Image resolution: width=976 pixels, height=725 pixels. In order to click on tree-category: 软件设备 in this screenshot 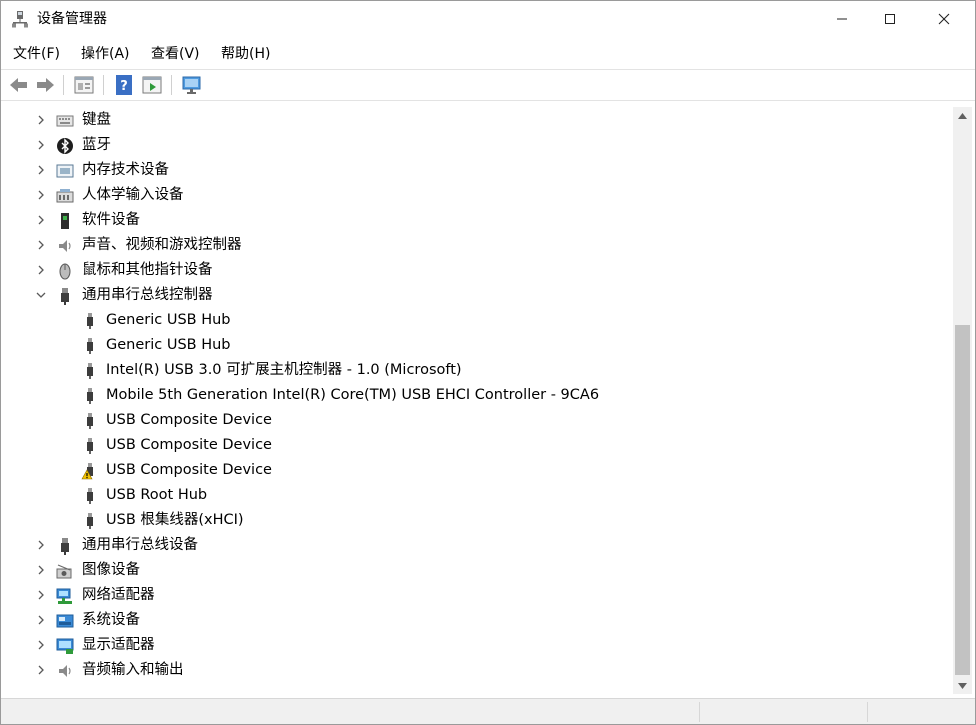, I will do `click(478, 220)`.